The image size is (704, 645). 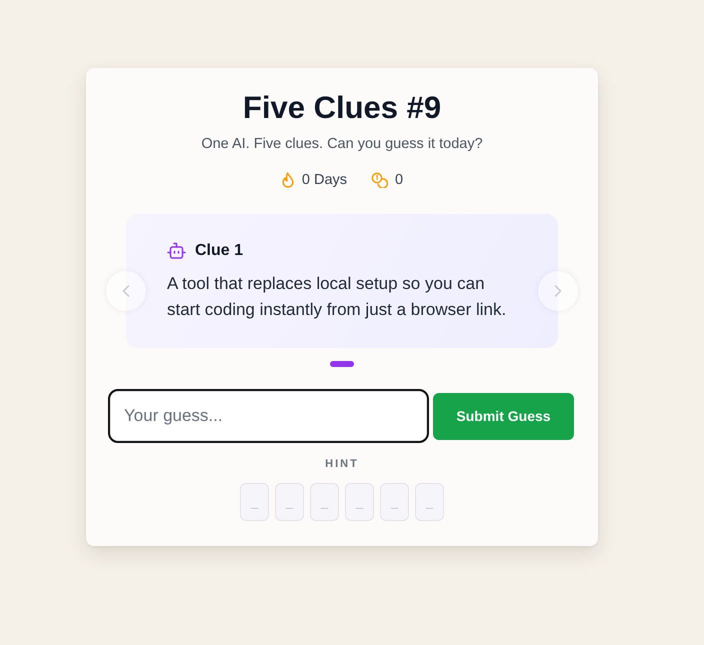 I want to click on clue-text: A tool that replaces local setup so you can start coding instantly from just a browser link., so click(x=337, y=297).